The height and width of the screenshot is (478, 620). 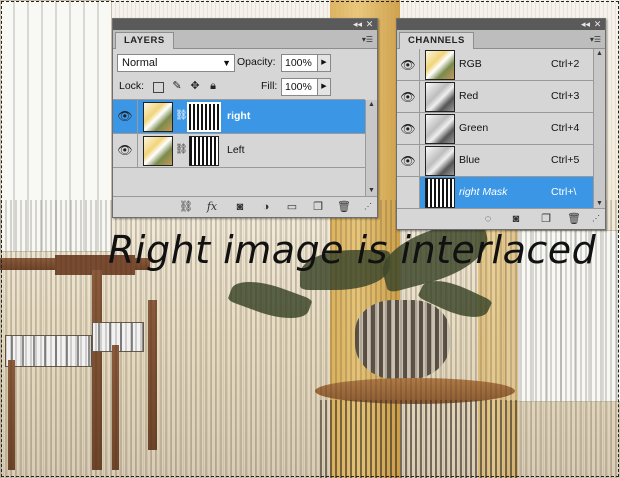 I want to click on channel-shortcut: Ctrl+\, so click(x=564, y=192).